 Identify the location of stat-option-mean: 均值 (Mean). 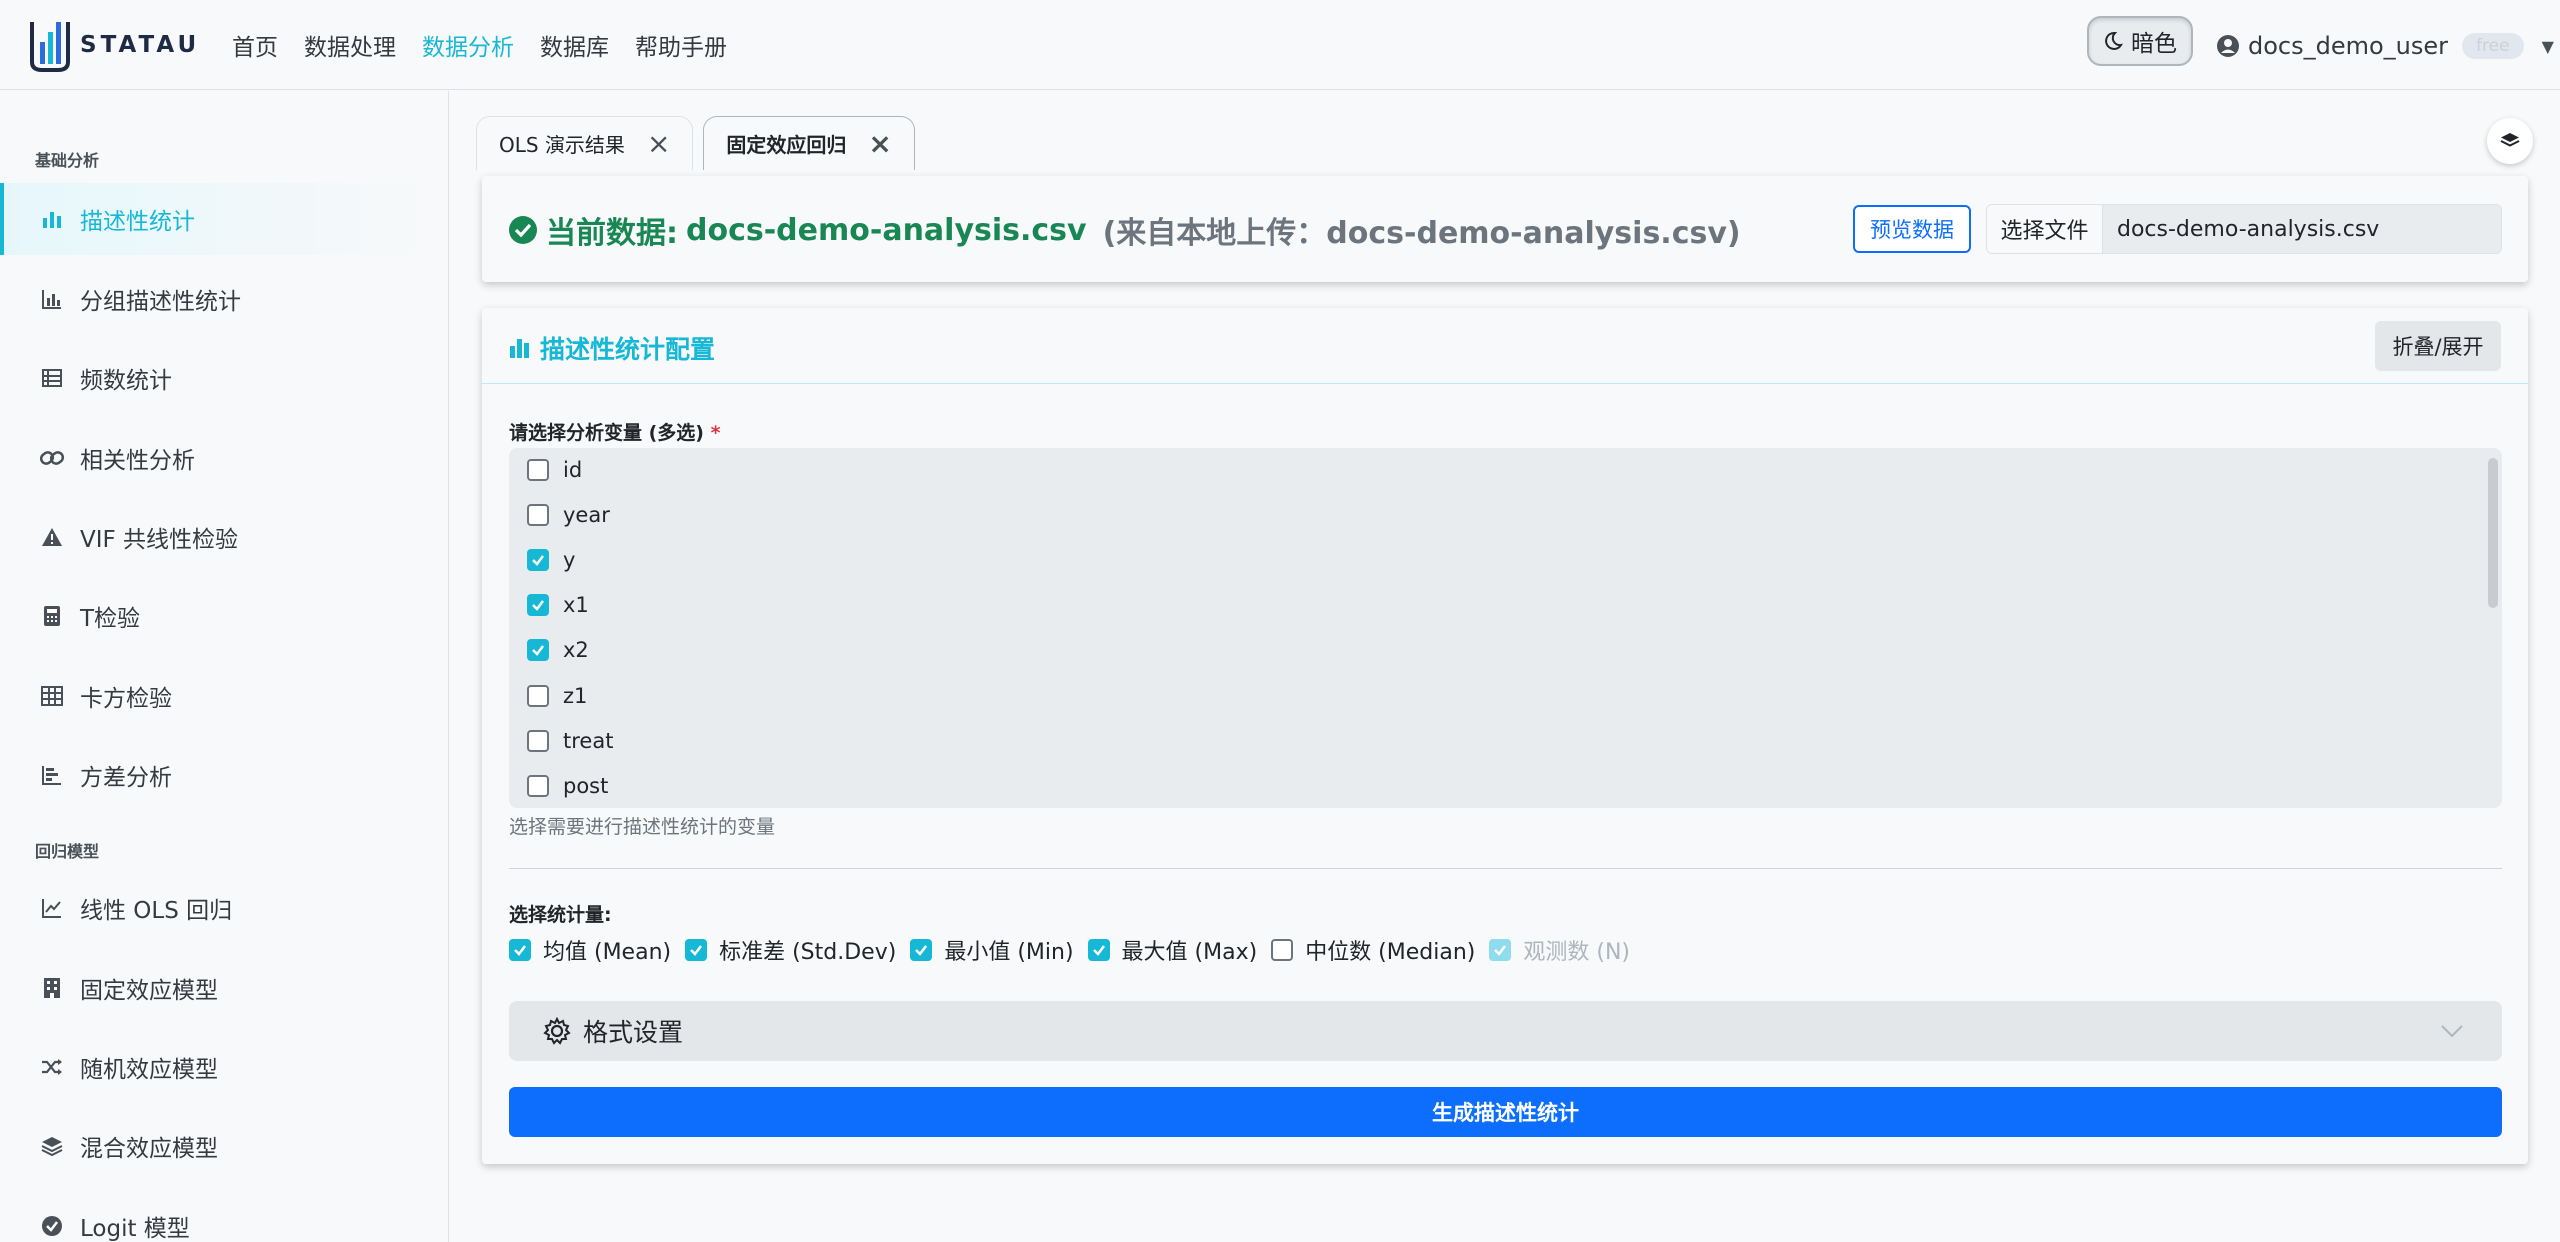
(590, 950).